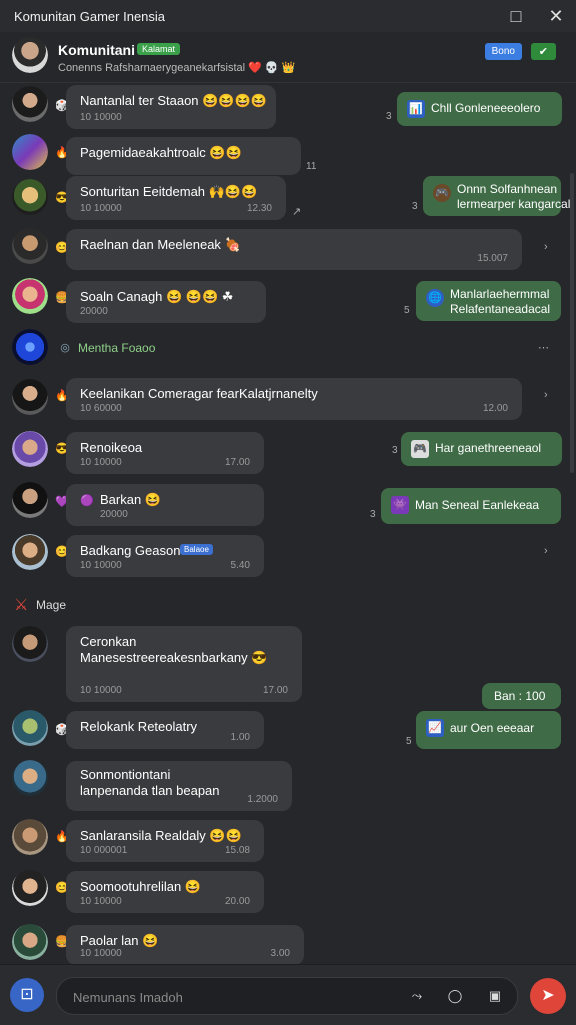  Describe the element at coordinates (521, 696) in the screenshot. I see `outgoing-message: Ban : 100` at that location.